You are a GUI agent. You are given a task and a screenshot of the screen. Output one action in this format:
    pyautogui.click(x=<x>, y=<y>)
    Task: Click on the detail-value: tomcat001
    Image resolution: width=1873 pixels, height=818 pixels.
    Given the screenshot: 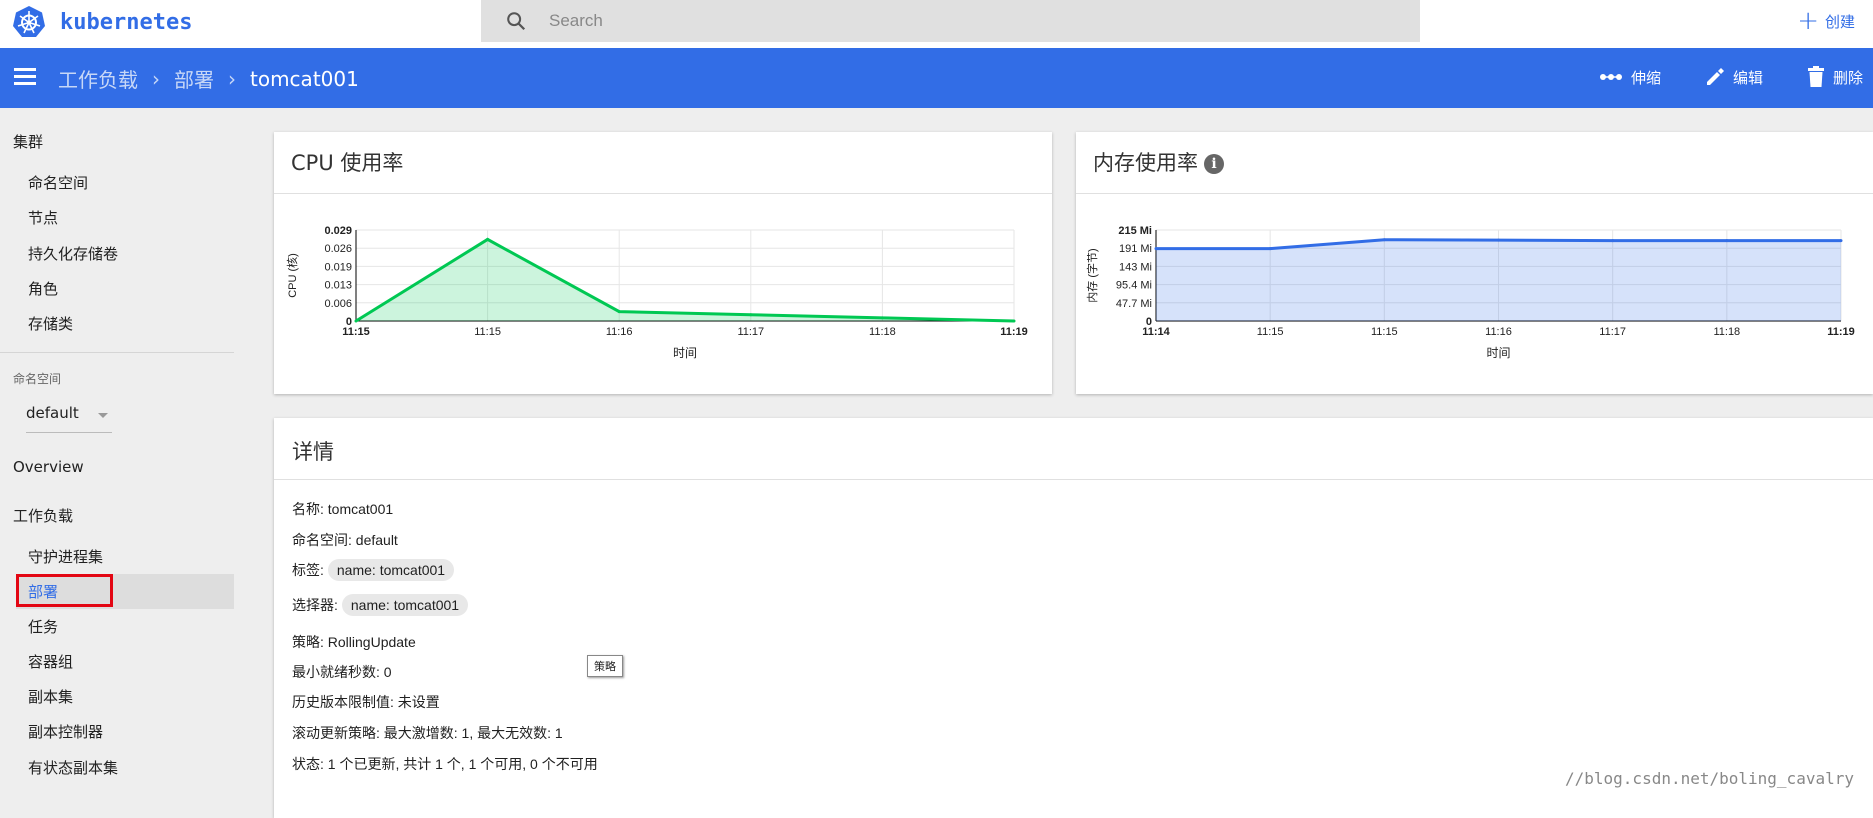 What is the action you would take?
    pyautogui.click(x=360, y=509)
    